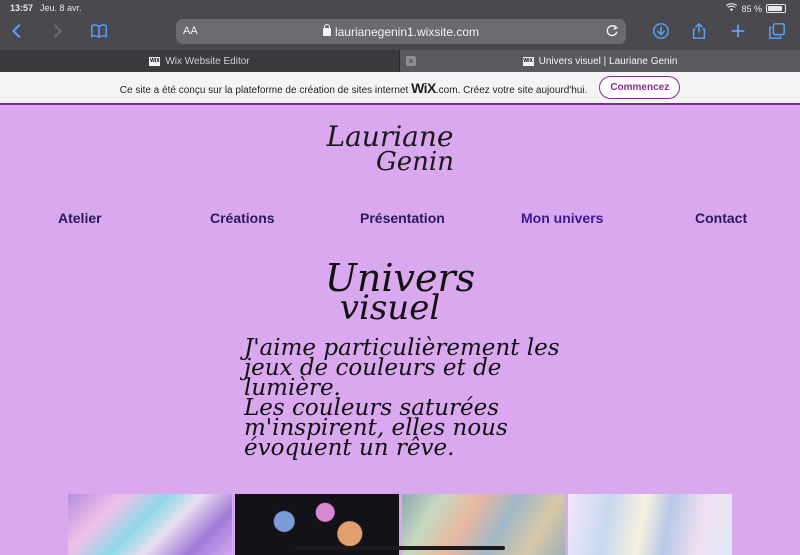 Image resolution: width=800 pixels, height=555 pixels. I want to click on menu-item-contact: Contact, so click(721, 218).